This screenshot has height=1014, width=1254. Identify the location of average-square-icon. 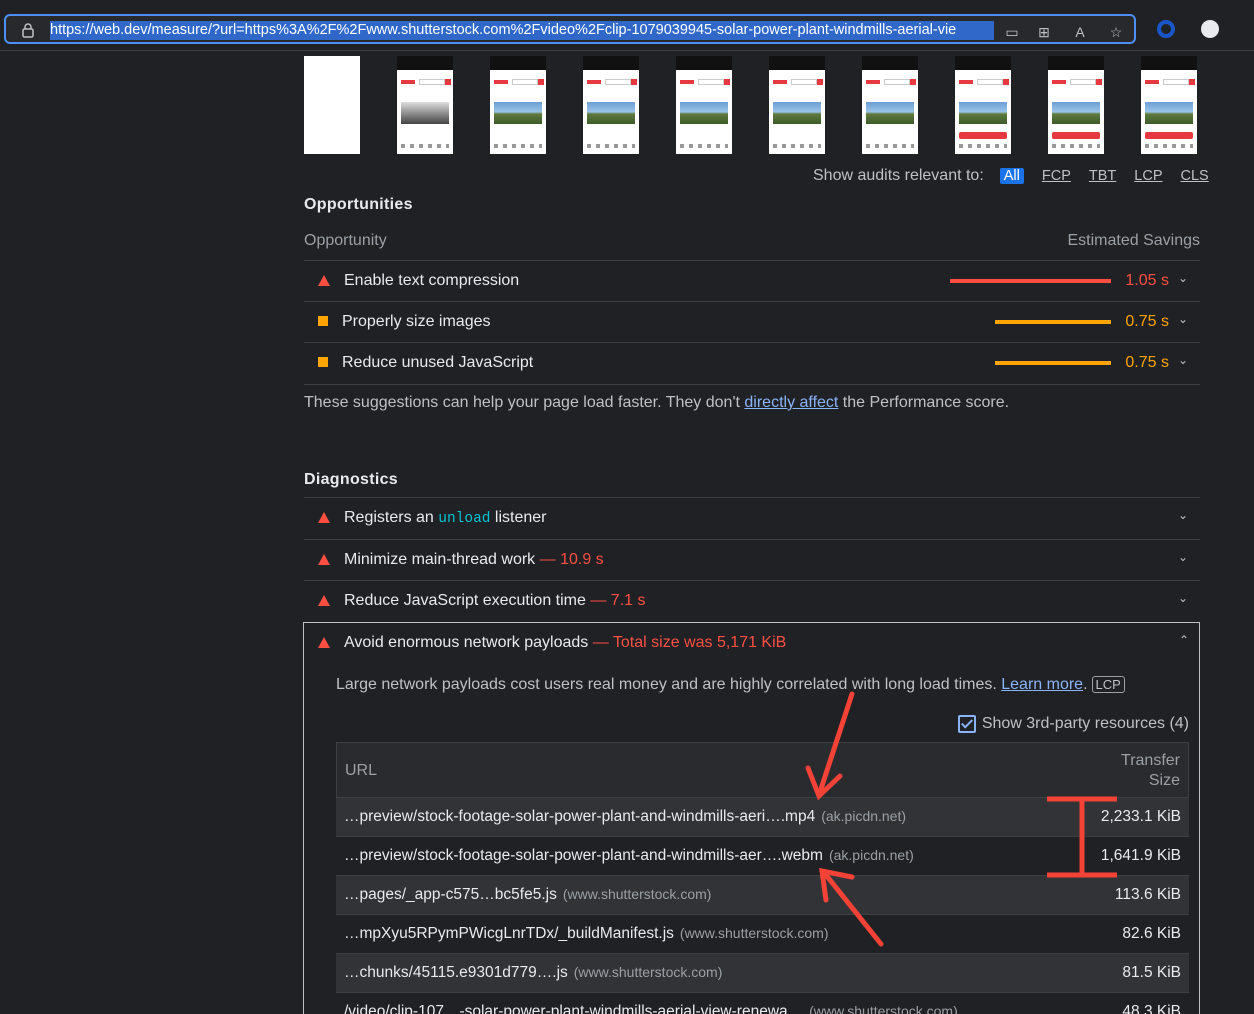
(323, 321).